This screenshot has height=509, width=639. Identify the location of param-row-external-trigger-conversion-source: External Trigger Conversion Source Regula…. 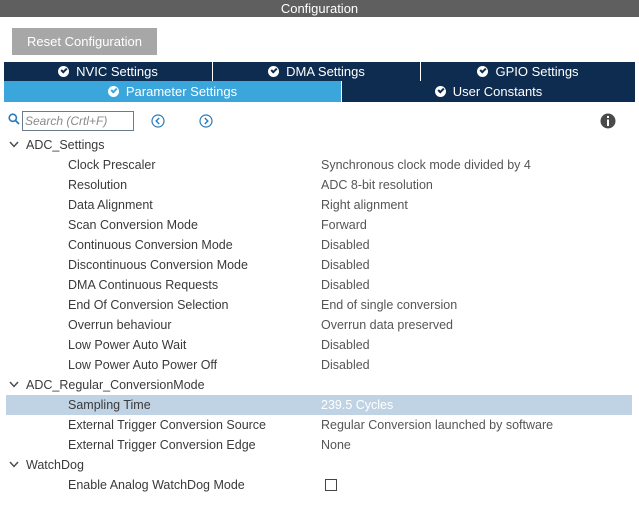
(319, 425).